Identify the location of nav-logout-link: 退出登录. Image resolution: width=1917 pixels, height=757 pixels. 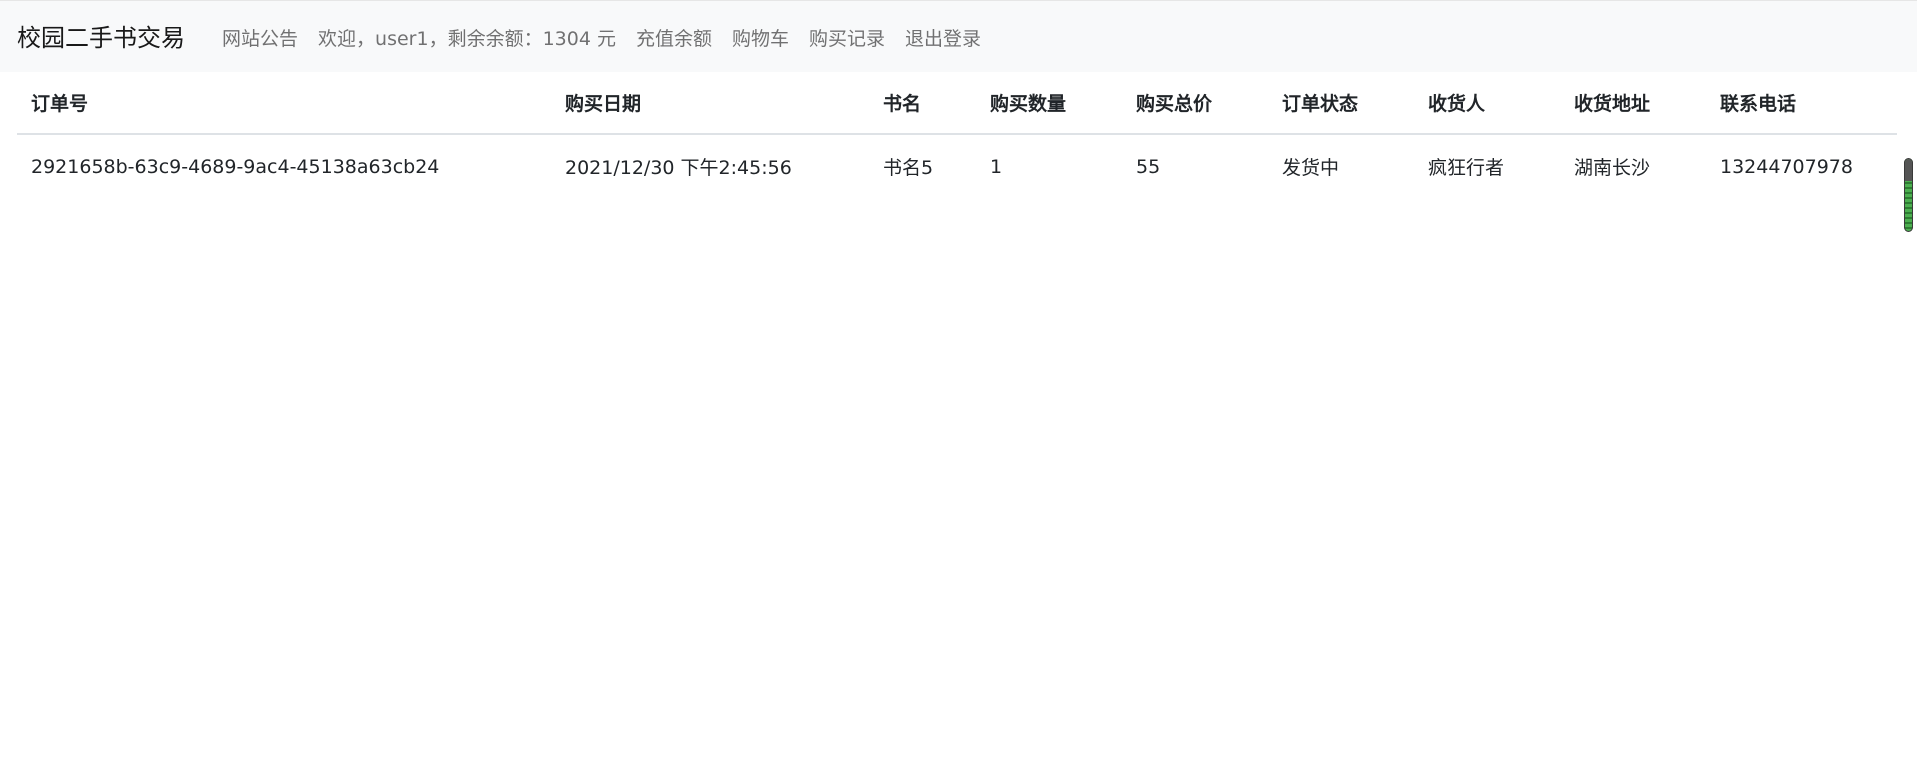
(943, 39).